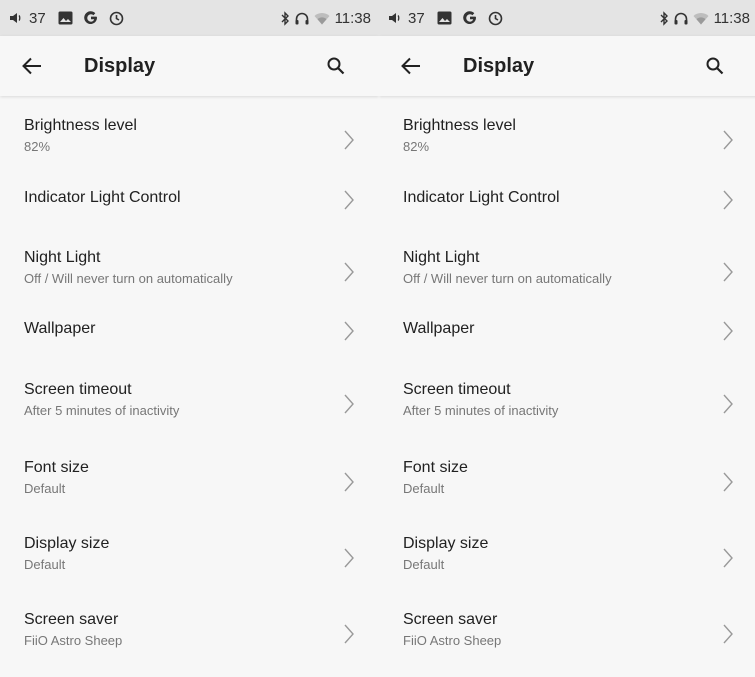 The image size is (755, 677). I want to click on list-item-title: Wallpaper, so click(60, 328).